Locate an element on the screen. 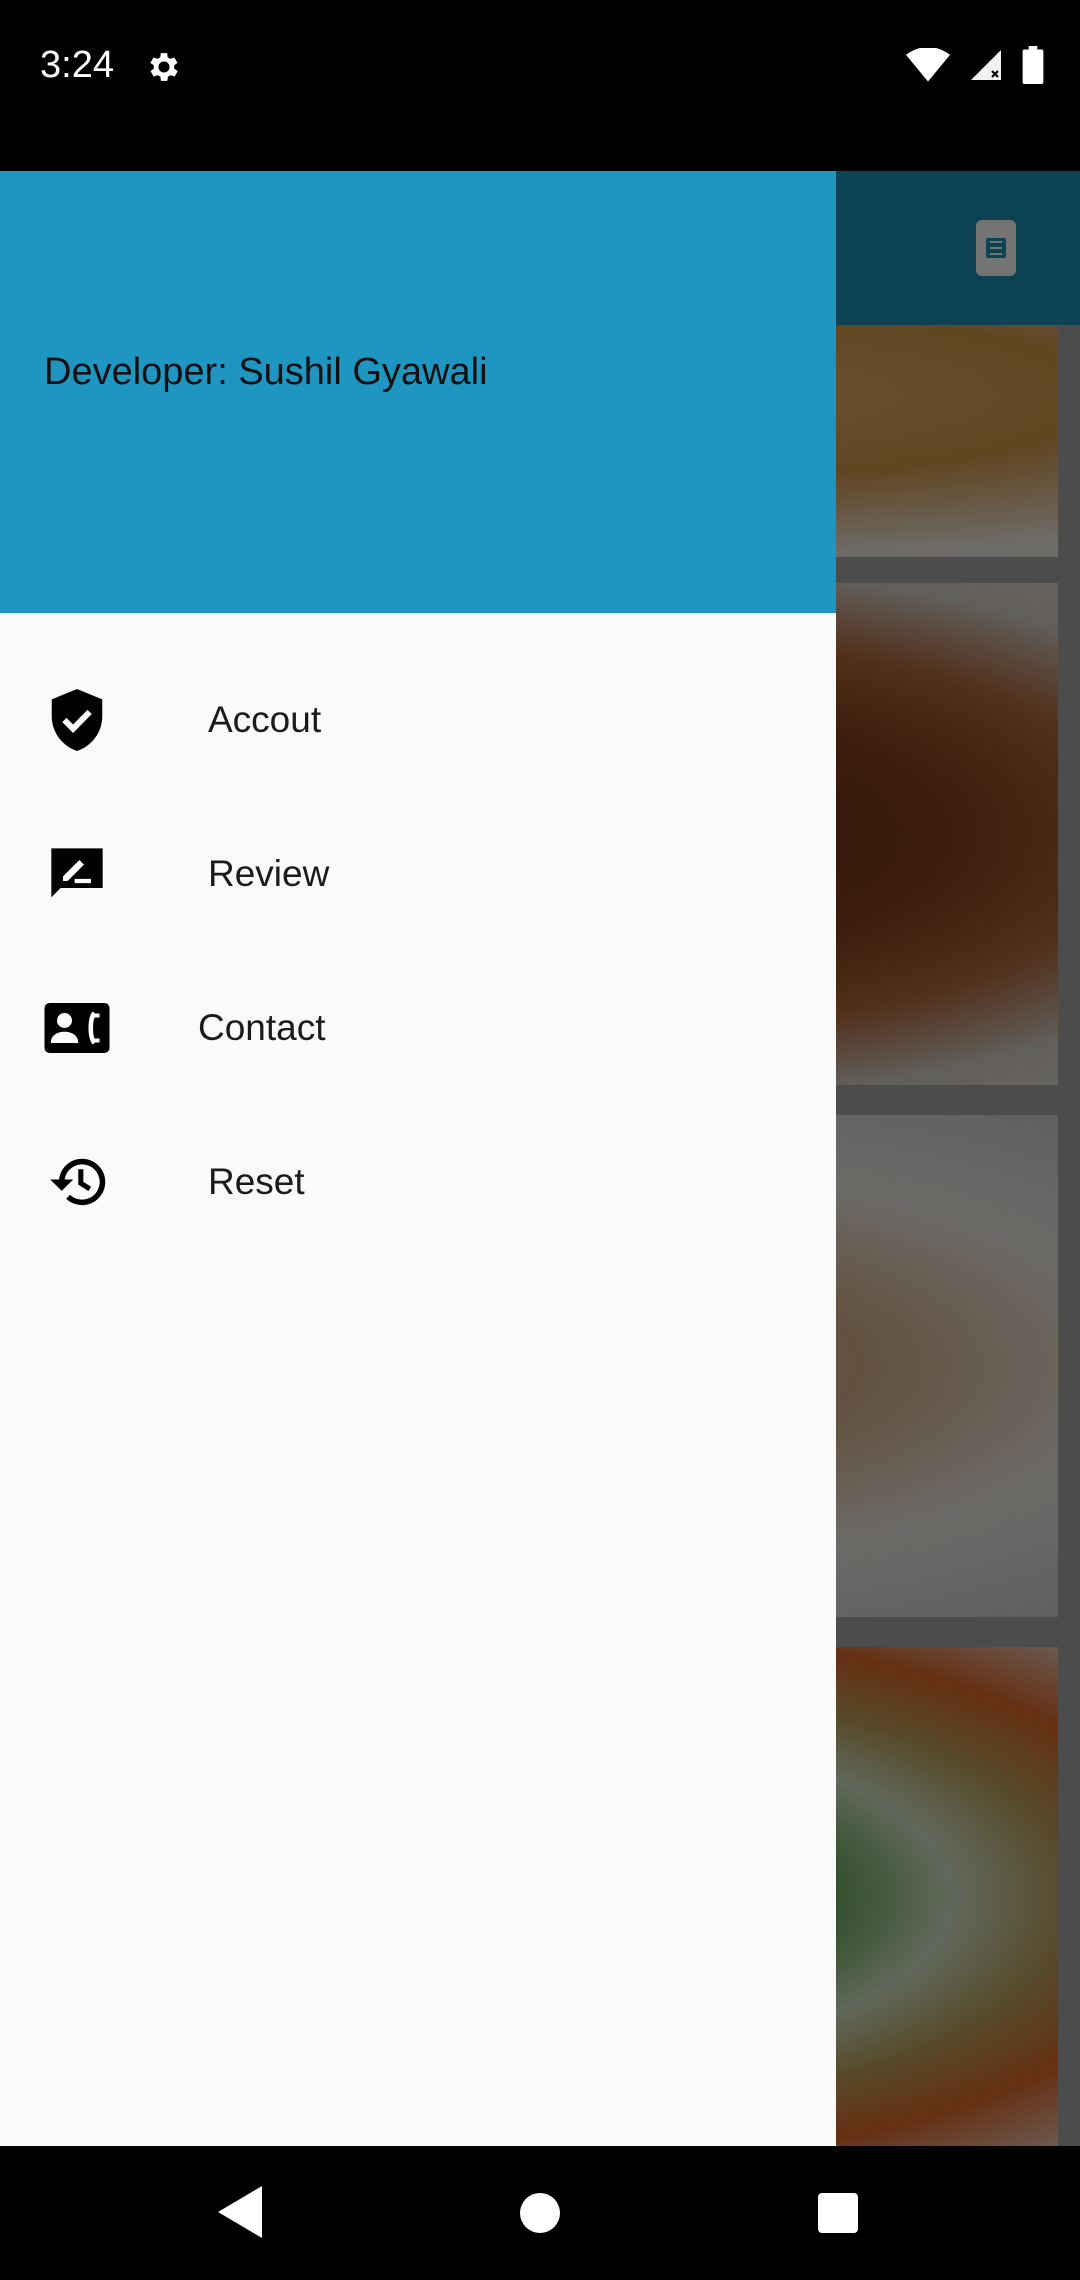 This screenshot has width=1080, height=2280. status-time: 3:24 is located at coordinates (77, 65).